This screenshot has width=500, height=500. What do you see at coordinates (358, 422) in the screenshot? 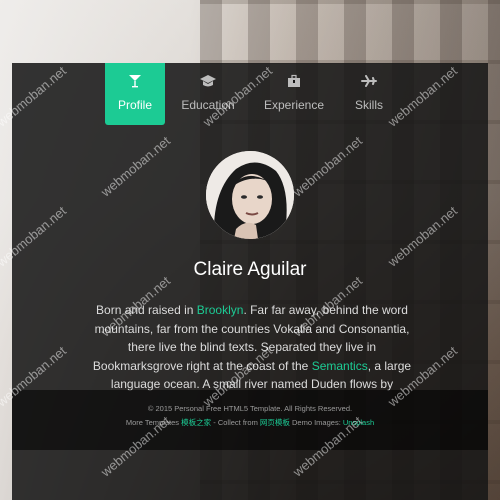
I see `footer-link-unsplash: Unsplash` at bounding box center [358, 422].